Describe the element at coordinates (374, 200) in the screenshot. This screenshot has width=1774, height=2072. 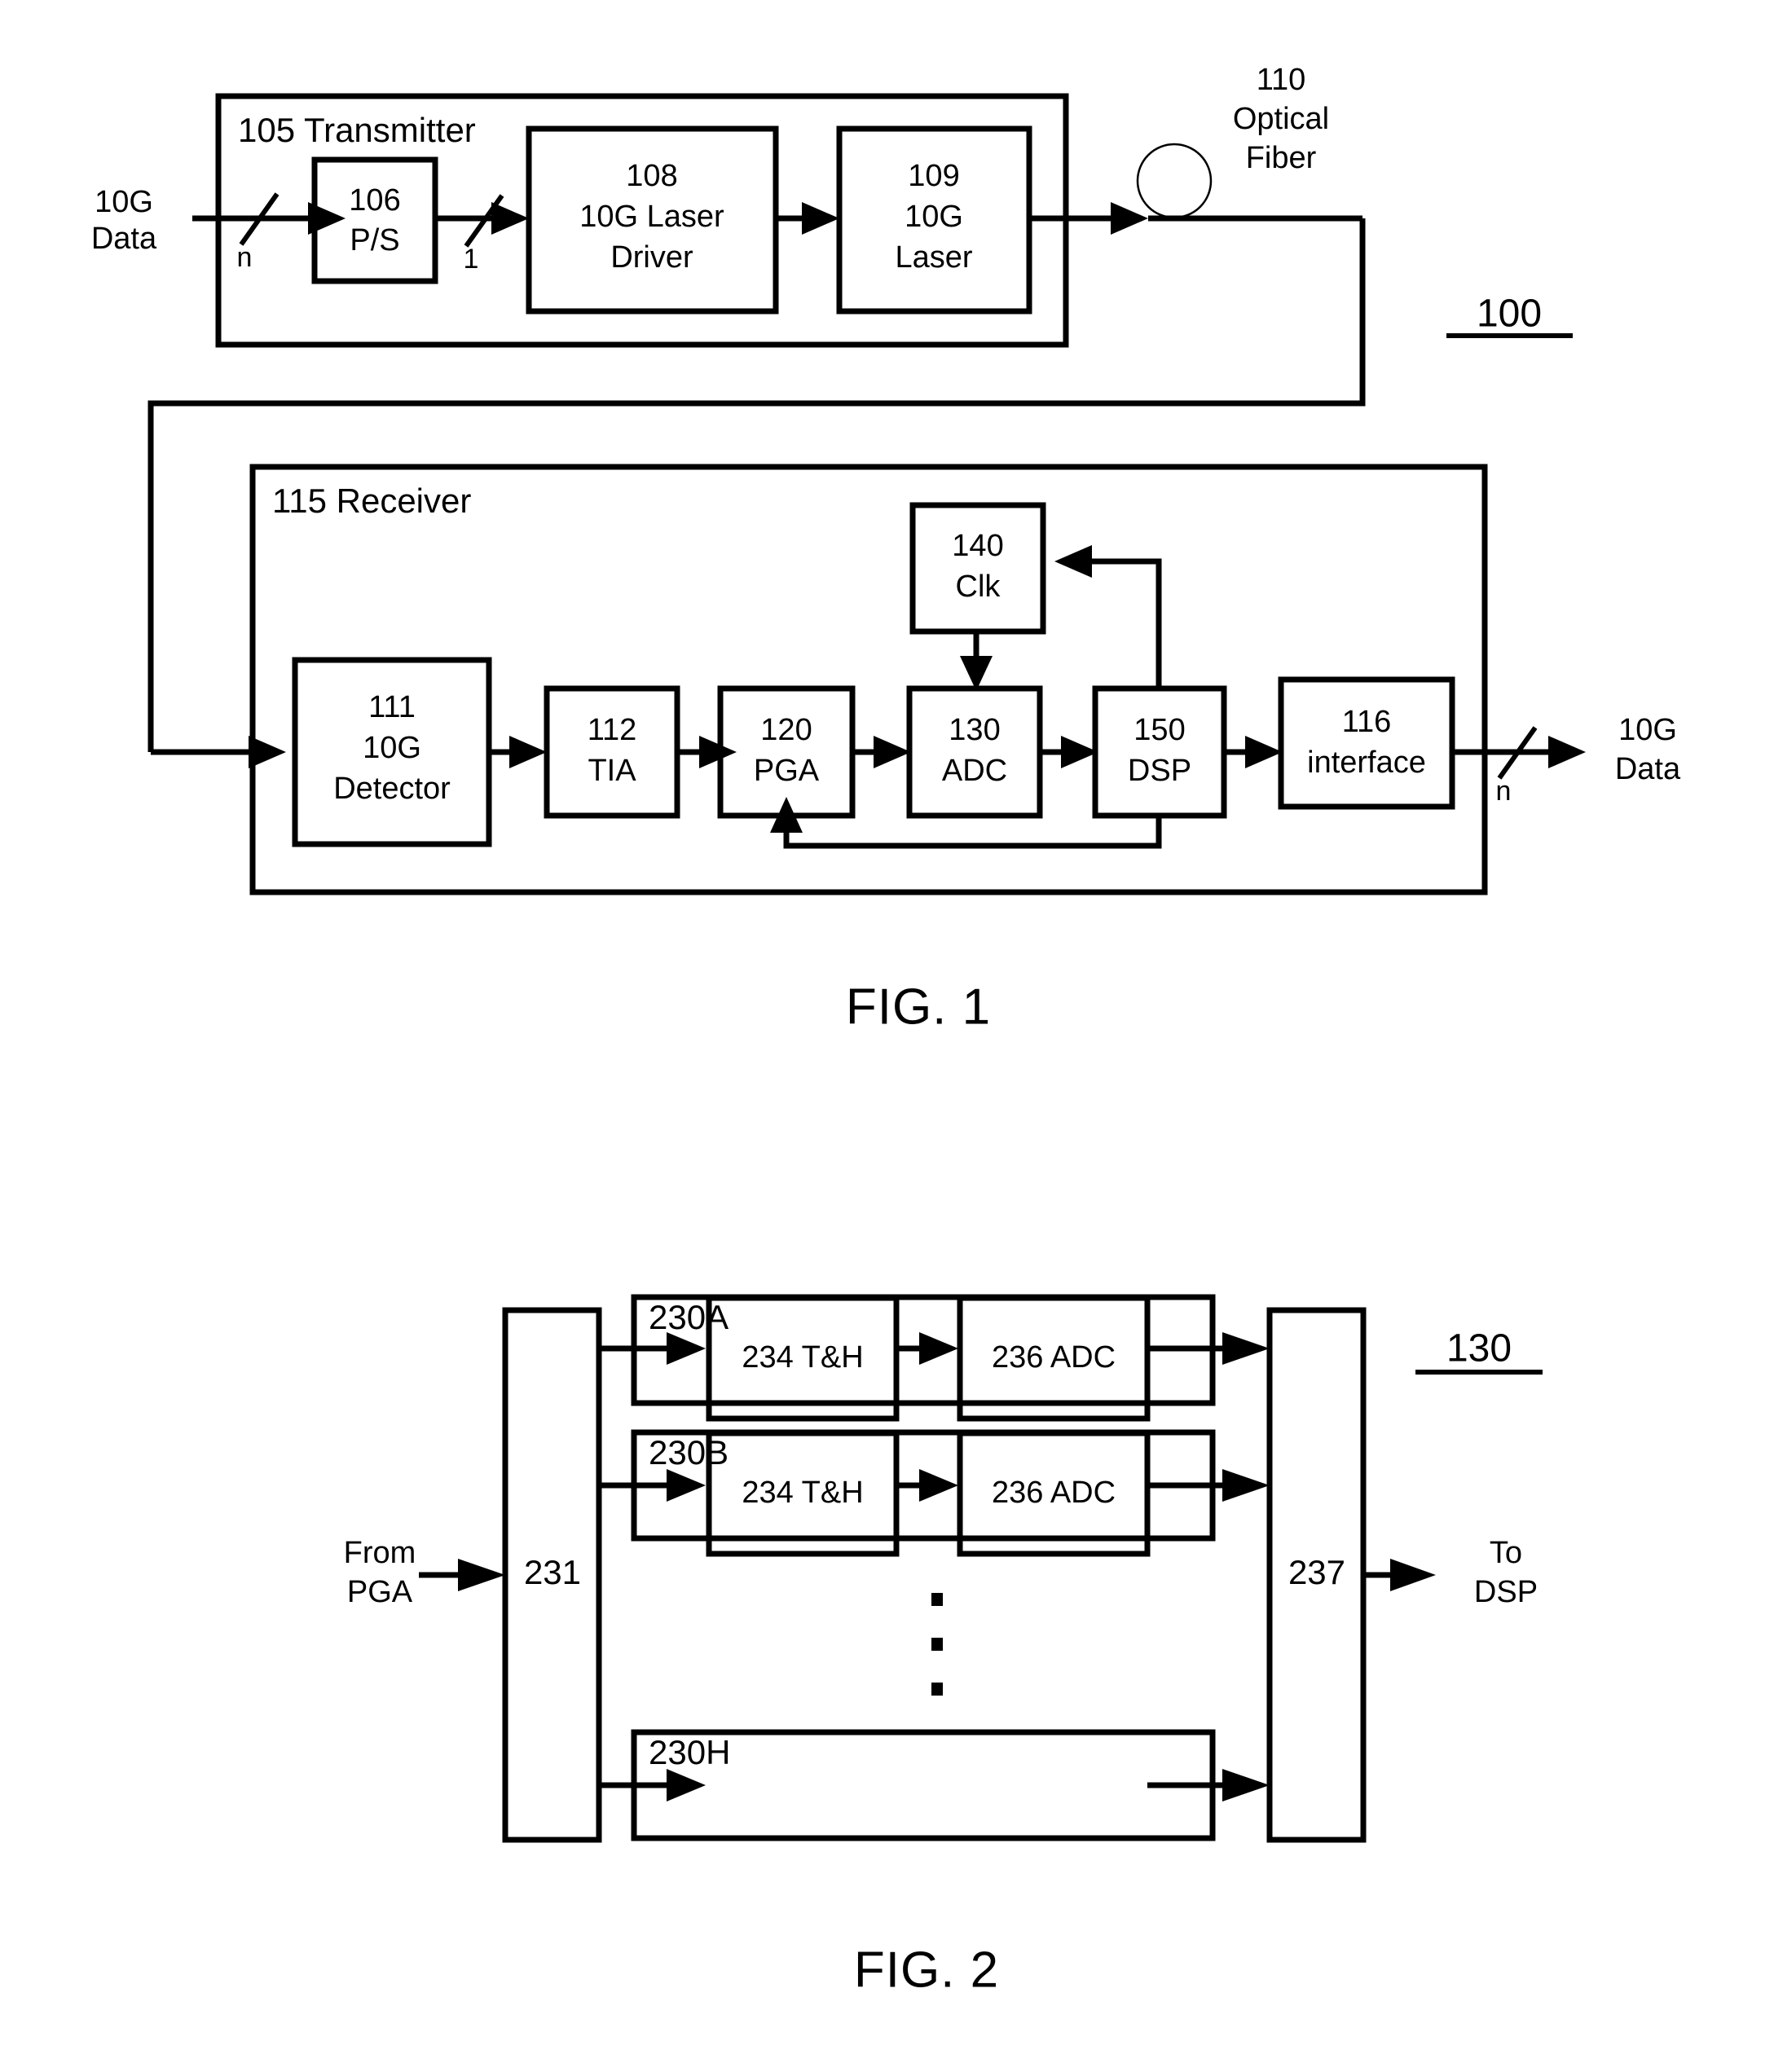
I see `block-106-ref: 106` at that location.